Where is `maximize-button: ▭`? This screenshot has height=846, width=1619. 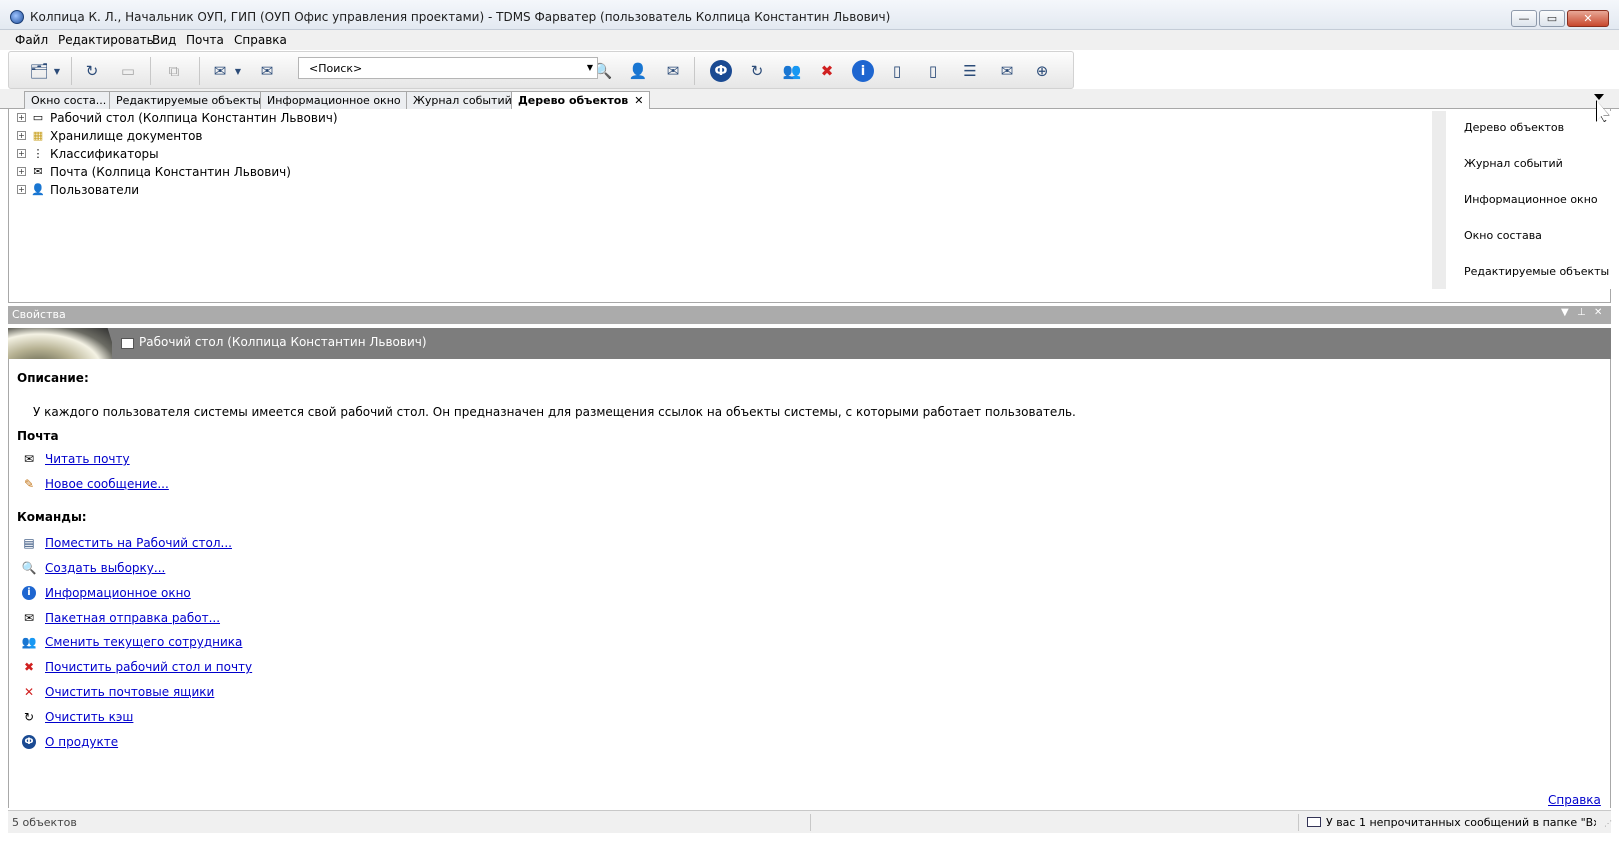 maximize-button: ▭ is located at coordinates (1552, 18).